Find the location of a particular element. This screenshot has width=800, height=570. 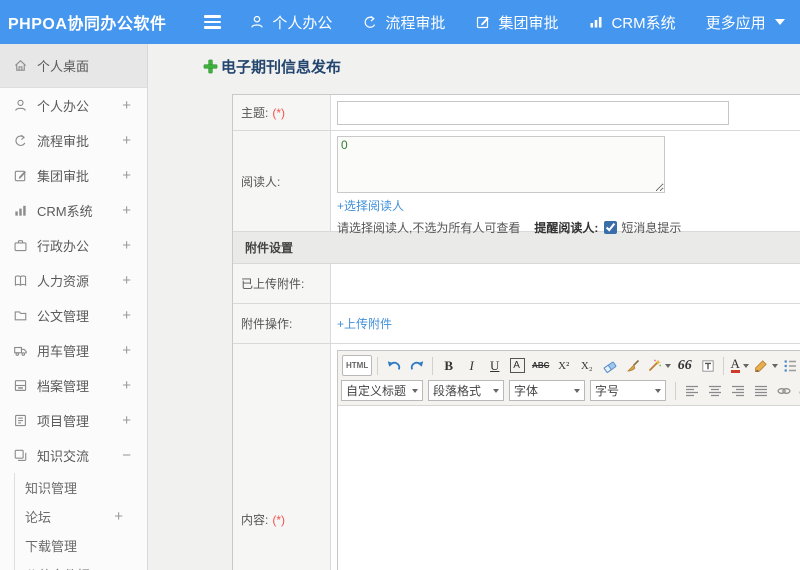

sms-remind-checkbox is located at coordinates (611, 227).